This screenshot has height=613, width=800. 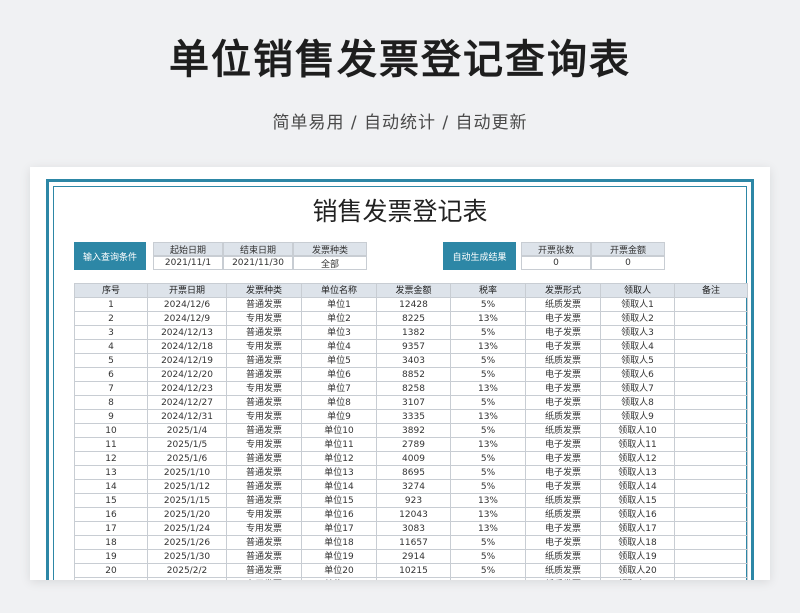 What do you see at coordinates (637, 570) in the screenshot?
I see `table-cell: 领取人20` at bounding box center [637, 570].